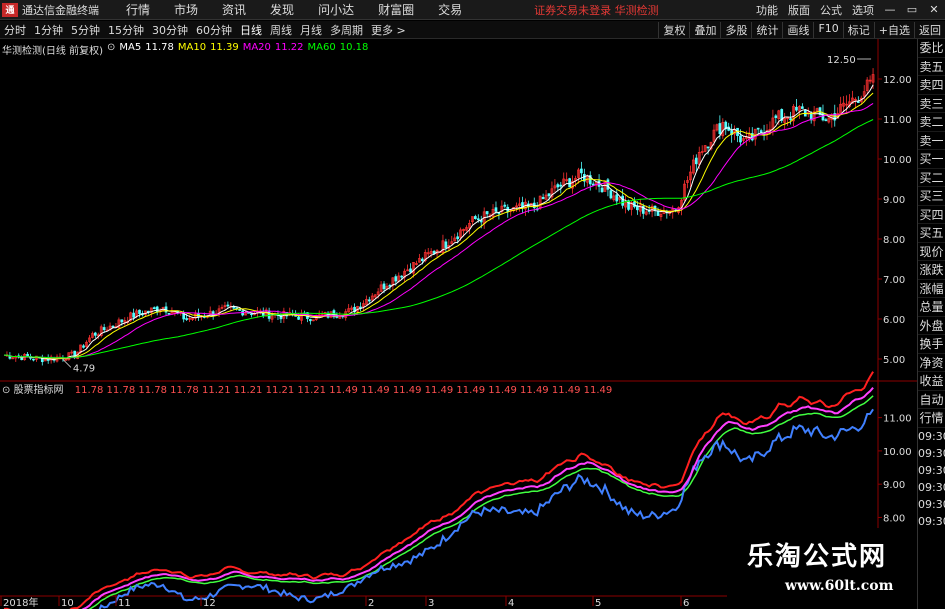  Describe the element at coordinates (251, 30) in the screenshot. I see `period-daily: 日线` at that location.